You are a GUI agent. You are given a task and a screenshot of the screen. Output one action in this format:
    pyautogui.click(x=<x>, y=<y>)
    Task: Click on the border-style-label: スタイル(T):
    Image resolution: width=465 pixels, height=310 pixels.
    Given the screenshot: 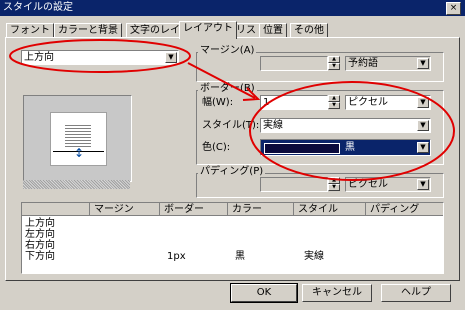 What is the action you would take?
    pyautogui.click(x=231, y=125)
    